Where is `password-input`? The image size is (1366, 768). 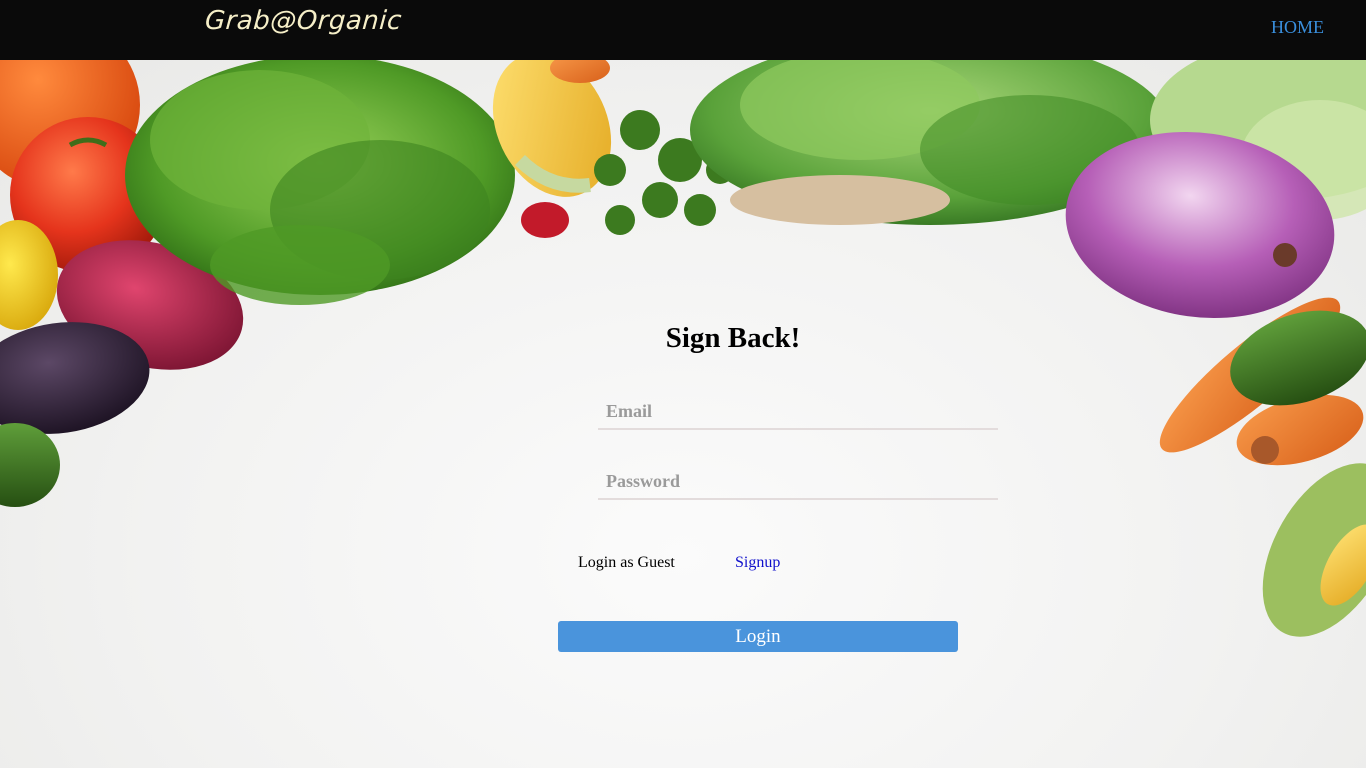
password-input is located at coordinates (798, 482).